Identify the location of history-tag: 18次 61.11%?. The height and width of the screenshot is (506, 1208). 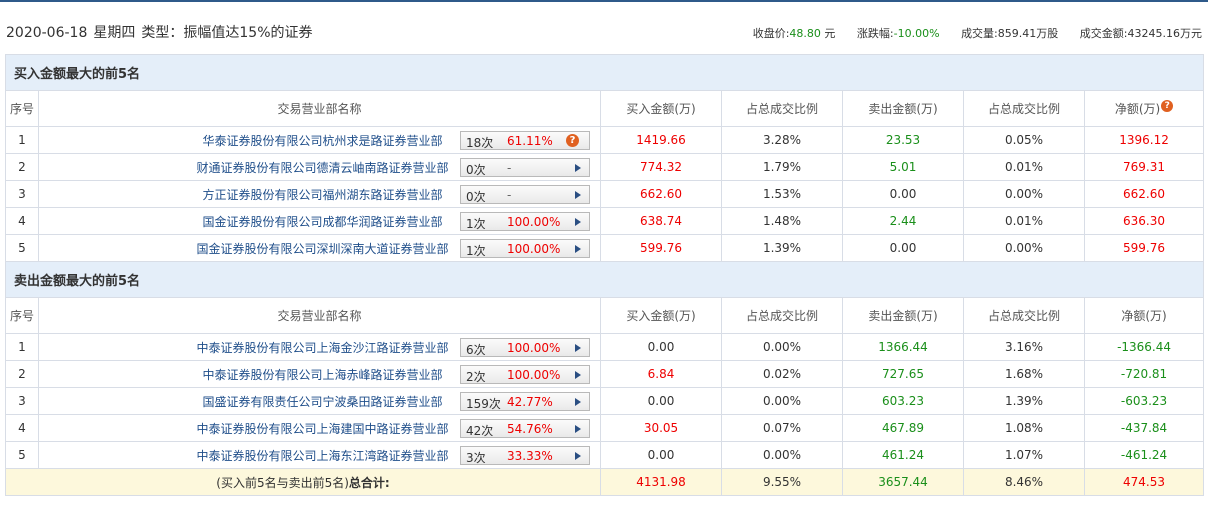
(525, 140).